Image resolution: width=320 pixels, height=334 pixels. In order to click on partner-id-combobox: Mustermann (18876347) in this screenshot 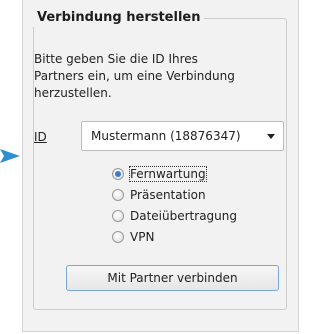, I will do `click(182, 136)`.